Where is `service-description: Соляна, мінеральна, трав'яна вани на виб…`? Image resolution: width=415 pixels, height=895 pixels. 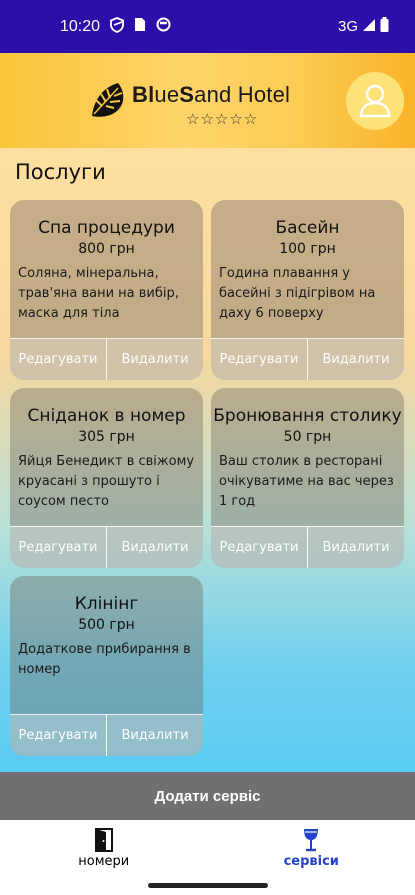 service-description: Соляна, мінеральна, трав'яна вани на виб… is located at coordinates (98, 293).